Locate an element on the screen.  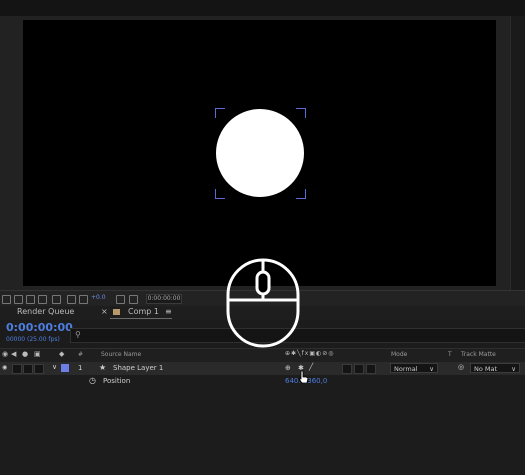
panel-menu-icon: ≡ is located at coordinates (168, 311).